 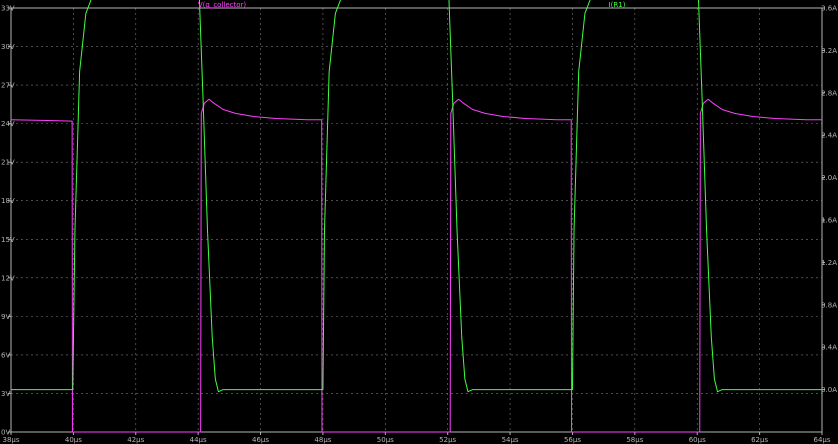 I want to click on y-left-tick-label: 9V, so click(x=5, y=317).